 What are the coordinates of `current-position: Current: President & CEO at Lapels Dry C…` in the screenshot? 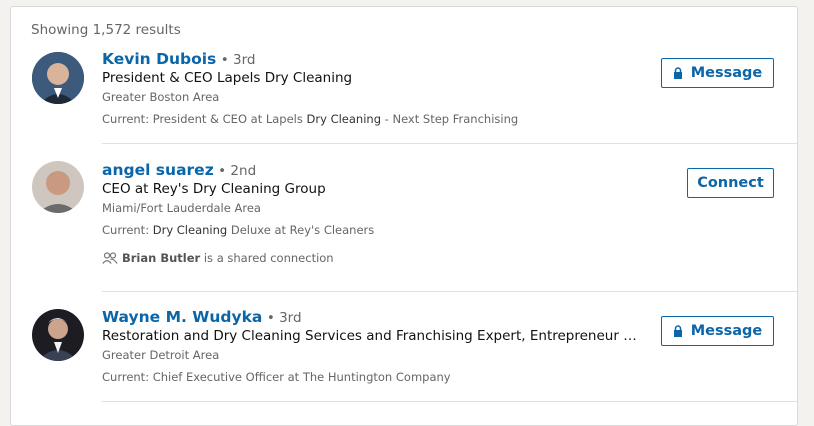 It's located at (310, 119).